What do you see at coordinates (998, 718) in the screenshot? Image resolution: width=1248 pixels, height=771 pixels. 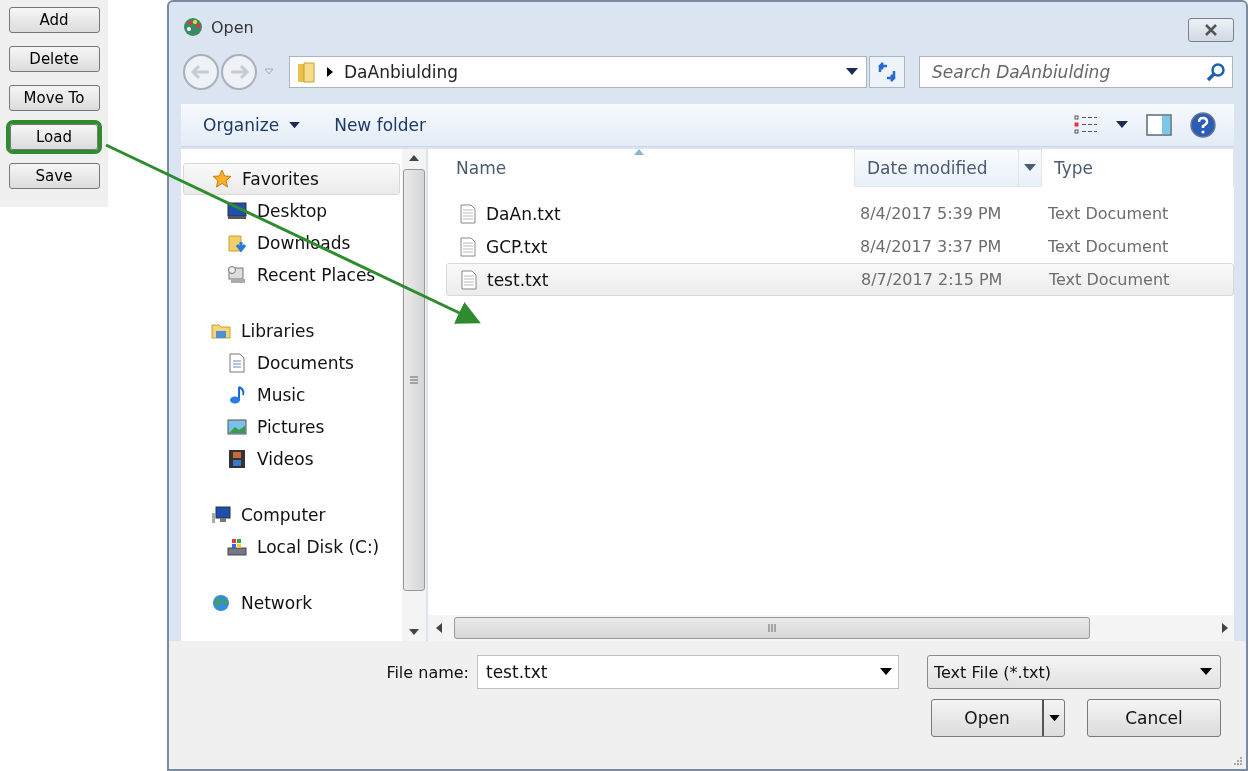 I see `open-split-button: Open` at bounding box center [998, 718].